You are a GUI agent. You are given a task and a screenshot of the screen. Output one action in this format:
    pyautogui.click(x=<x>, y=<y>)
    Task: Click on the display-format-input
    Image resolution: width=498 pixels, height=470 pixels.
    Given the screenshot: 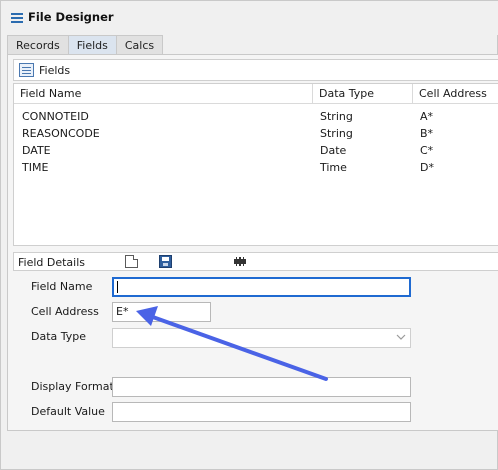 What is the action you would take?
    pyautogui.click(x=261, y=387)
    